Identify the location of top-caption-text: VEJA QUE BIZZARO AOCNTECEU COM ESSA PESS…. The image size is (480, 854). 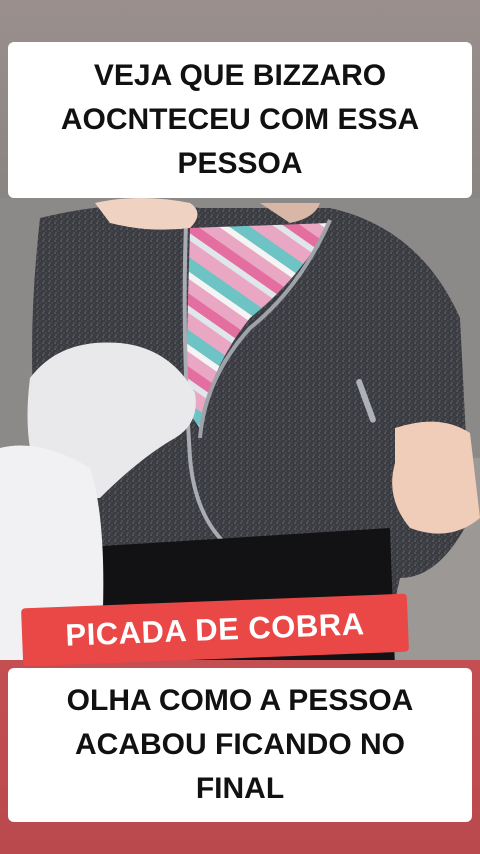
(240, 119).